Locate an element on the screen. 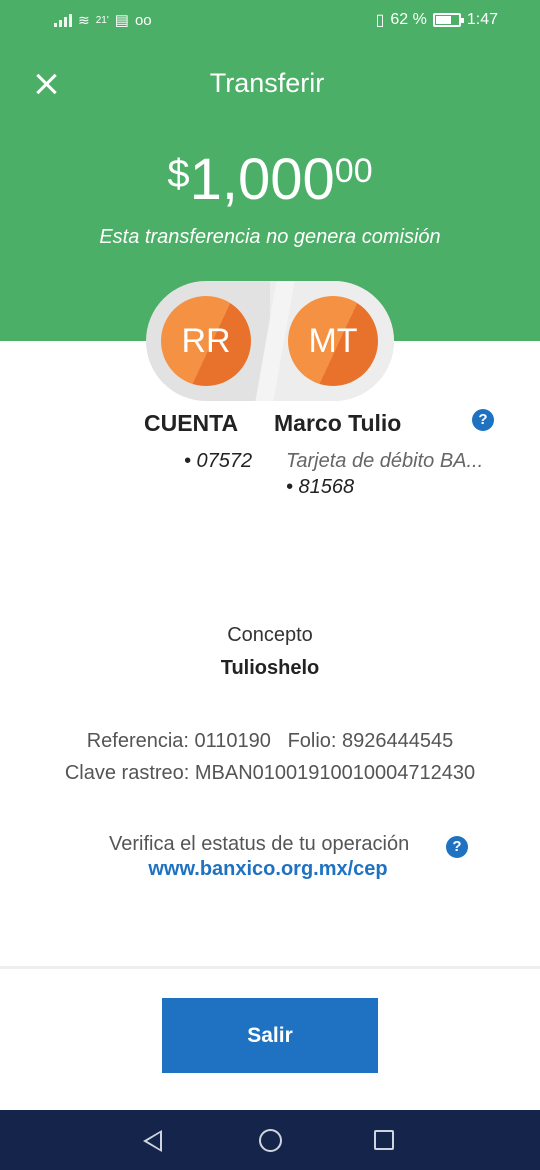 This screenshot has height=1170, width=540. recipient-name: Marco Tulio is located at coordinates (338, 423).